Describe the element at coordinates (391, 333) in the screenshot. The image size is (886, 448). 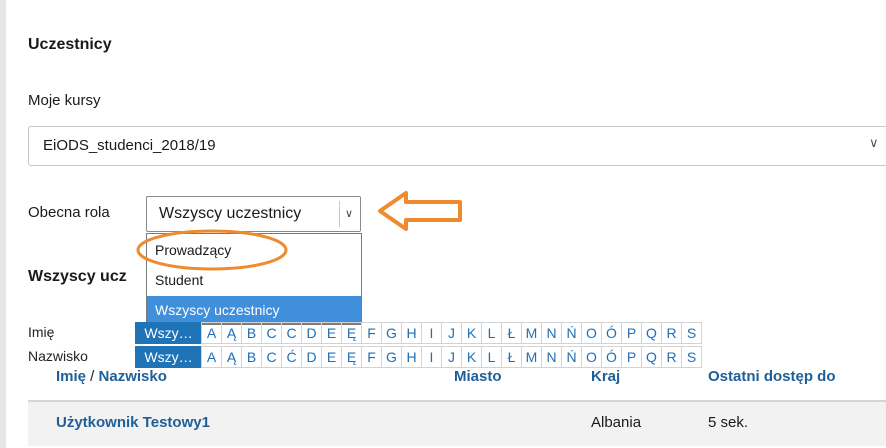
I see `filter-letter-button: G` at that location.